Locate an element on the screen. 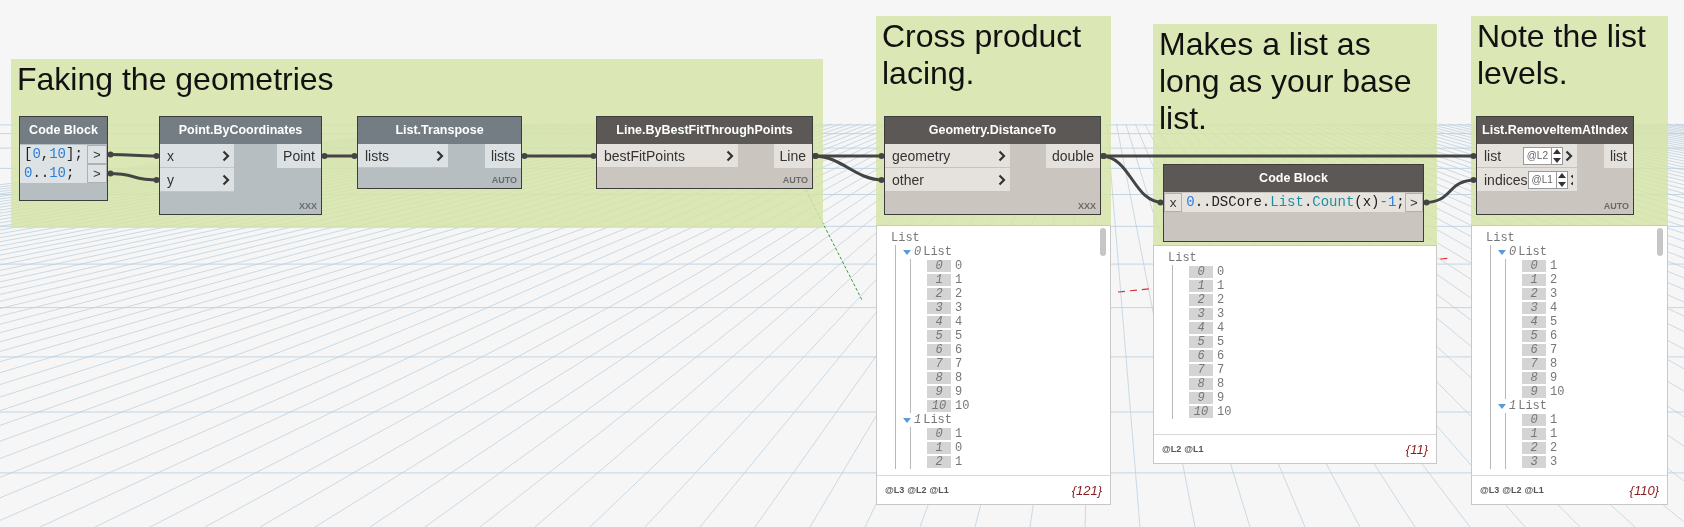 The image size is (1684, 527). node: Code Block x 0..DSCore.List.Count(x)-1; > is located at coordinates (1293, 203).